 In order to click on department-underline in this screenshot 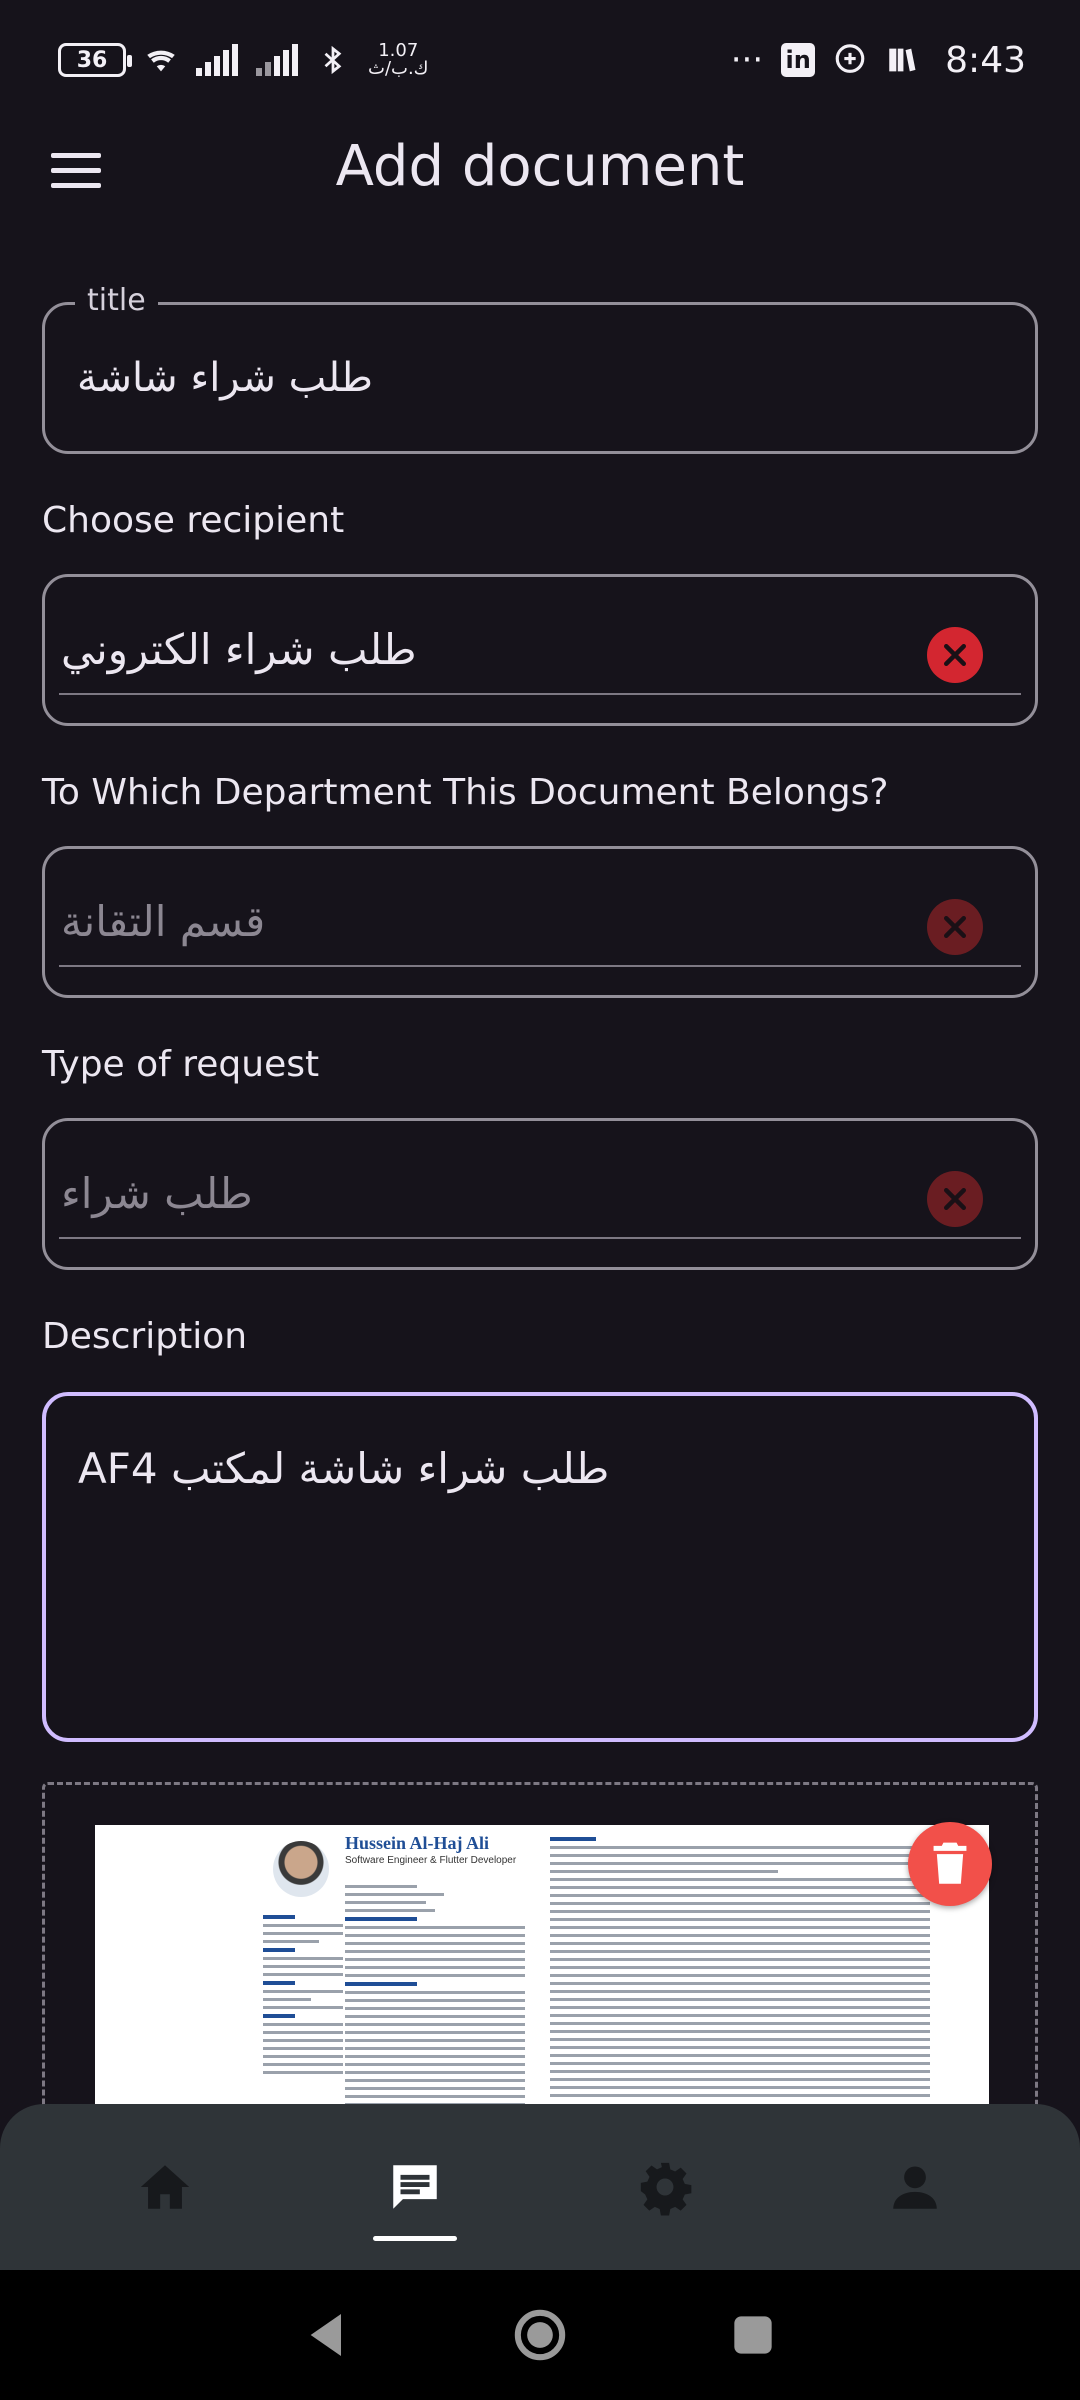, I will do `click(540, 966)`.